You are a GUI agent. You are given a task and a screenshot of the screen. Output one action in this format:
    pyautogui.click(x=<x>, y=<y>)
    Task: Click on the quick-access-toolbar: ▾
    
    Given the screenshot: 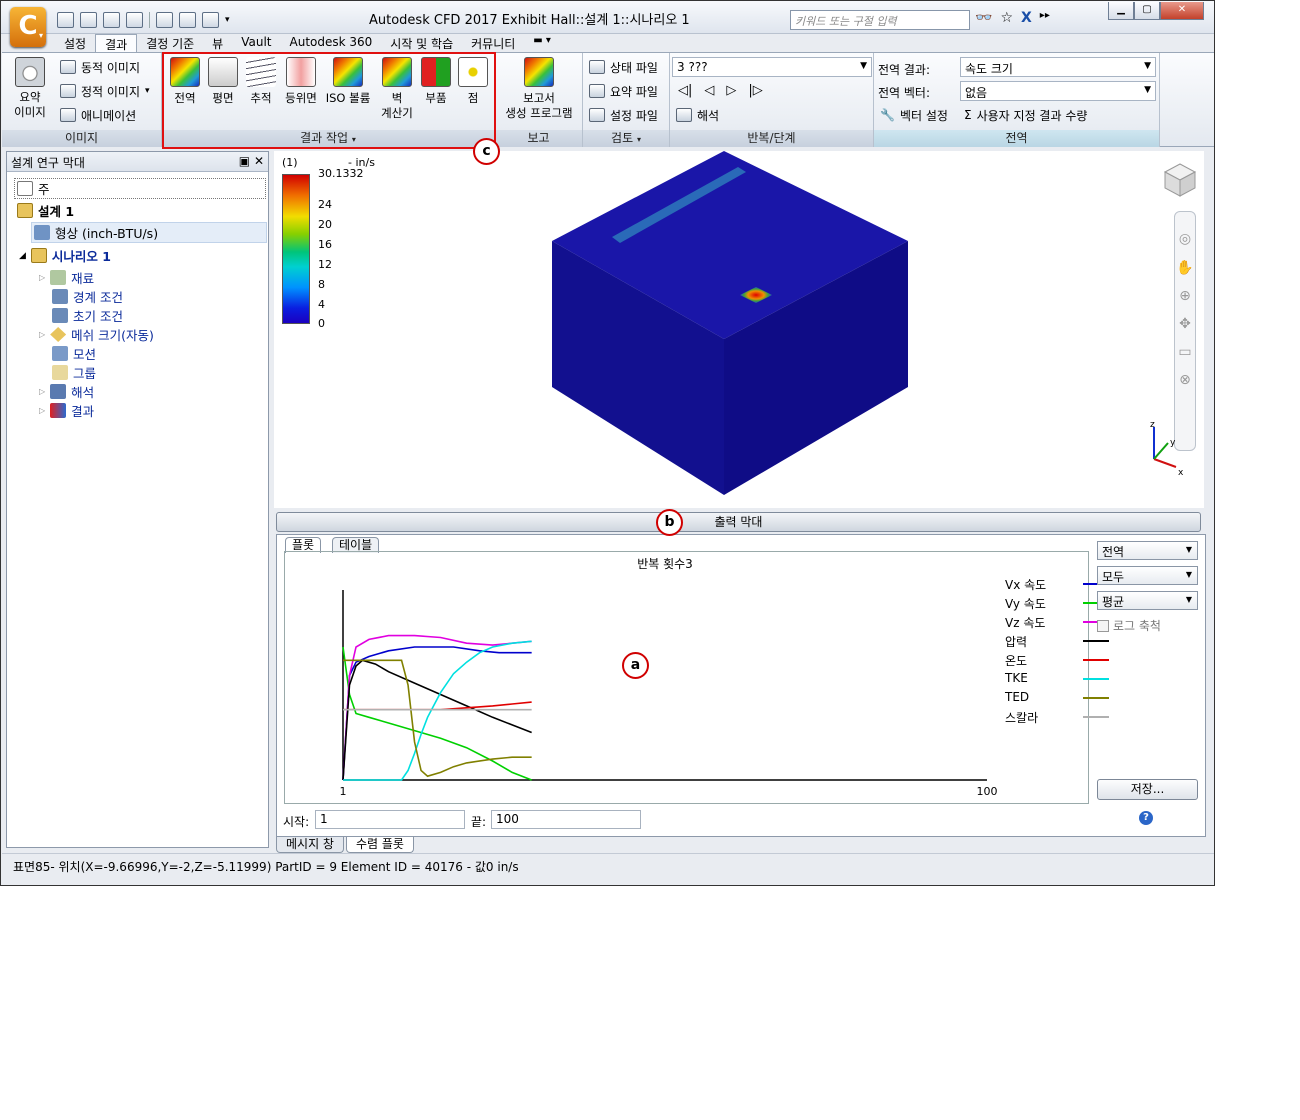 What is the action you would take?
    pyautogui.click(x=143, y=20)
    